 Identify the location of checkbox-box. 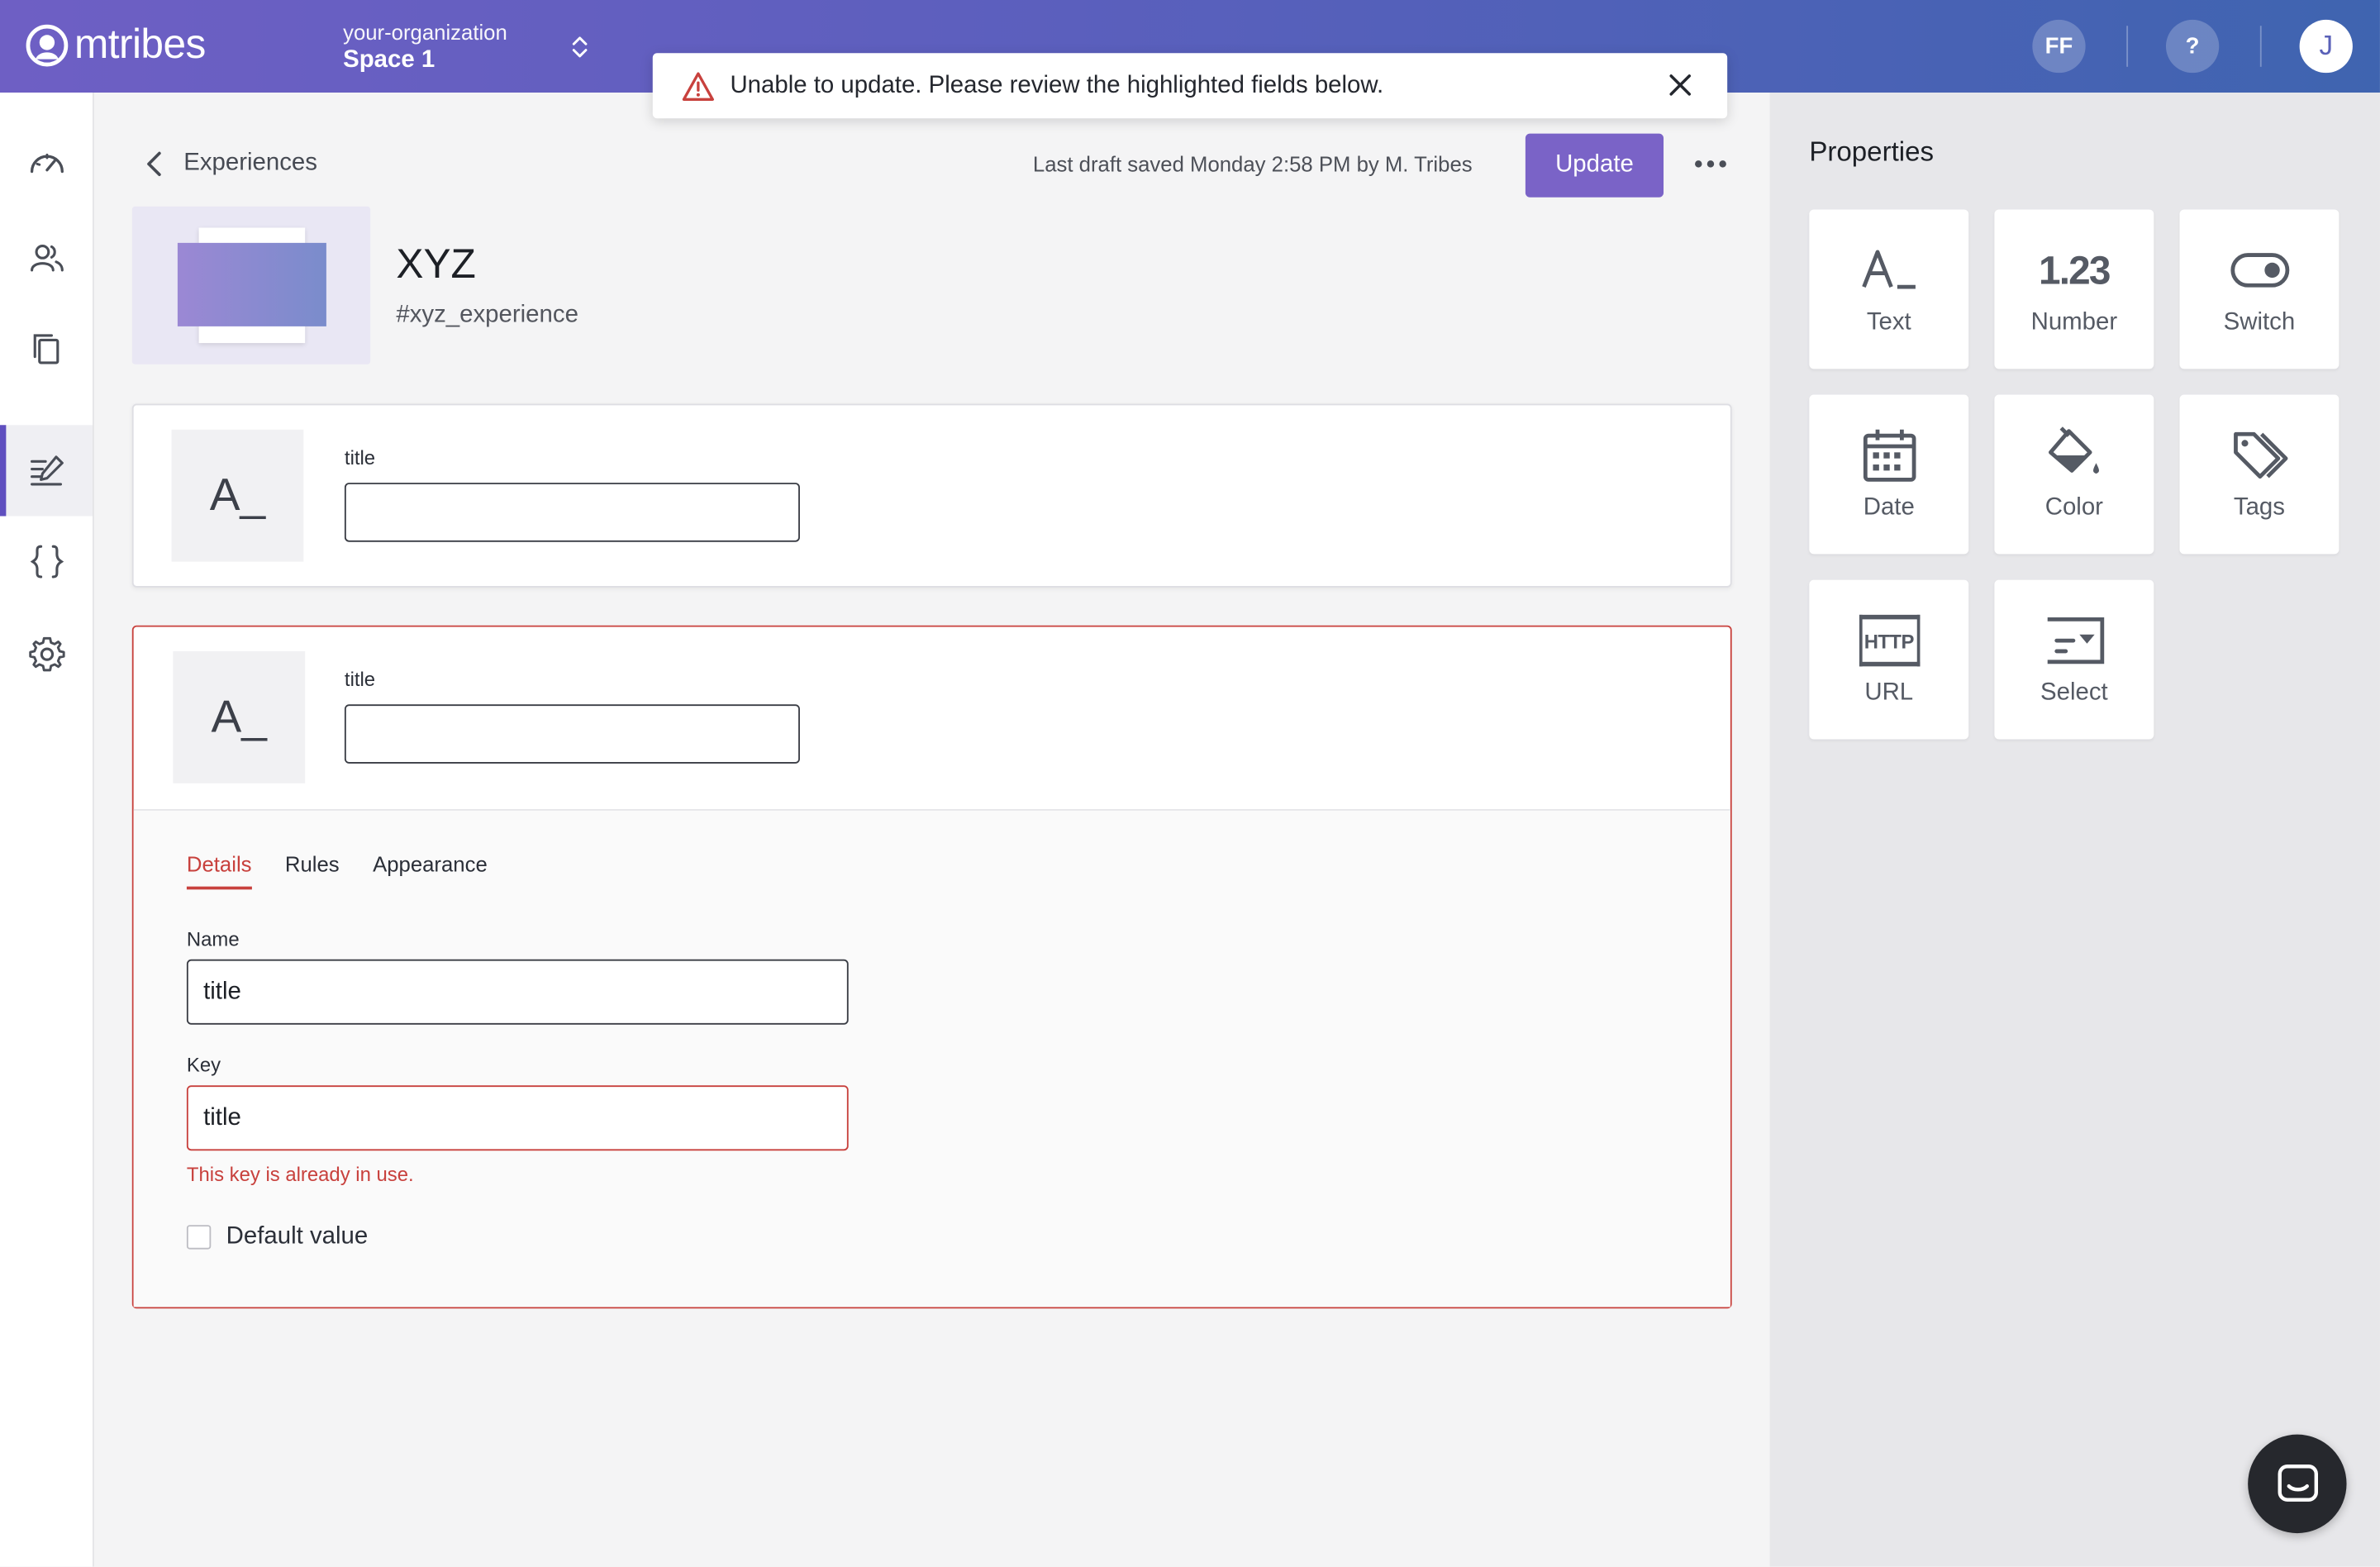
(199, 1237).